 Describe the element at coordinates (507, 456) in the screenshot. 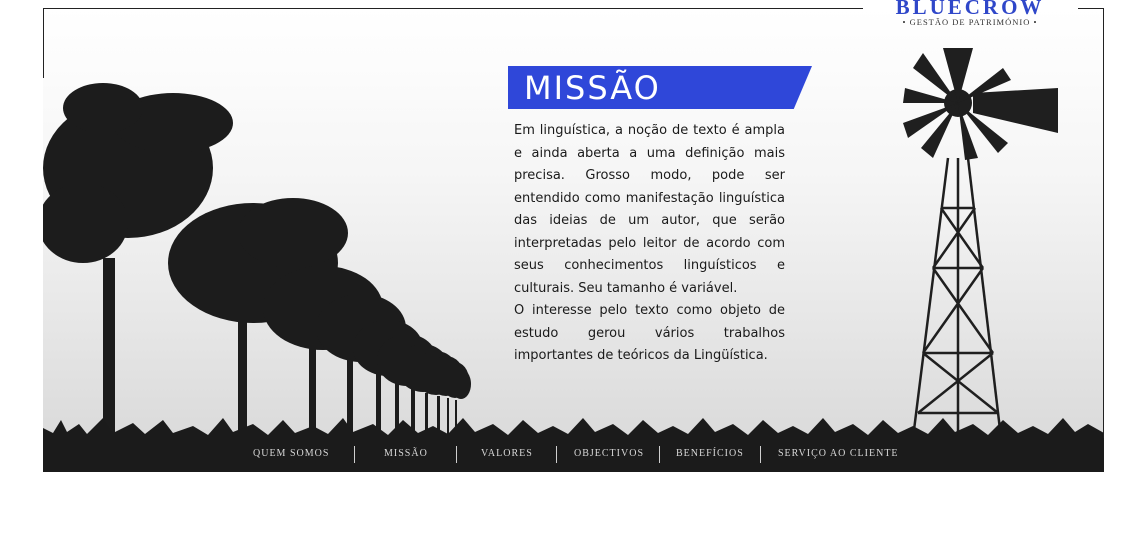

I see `nav-item-valores: VALORES` at that location.